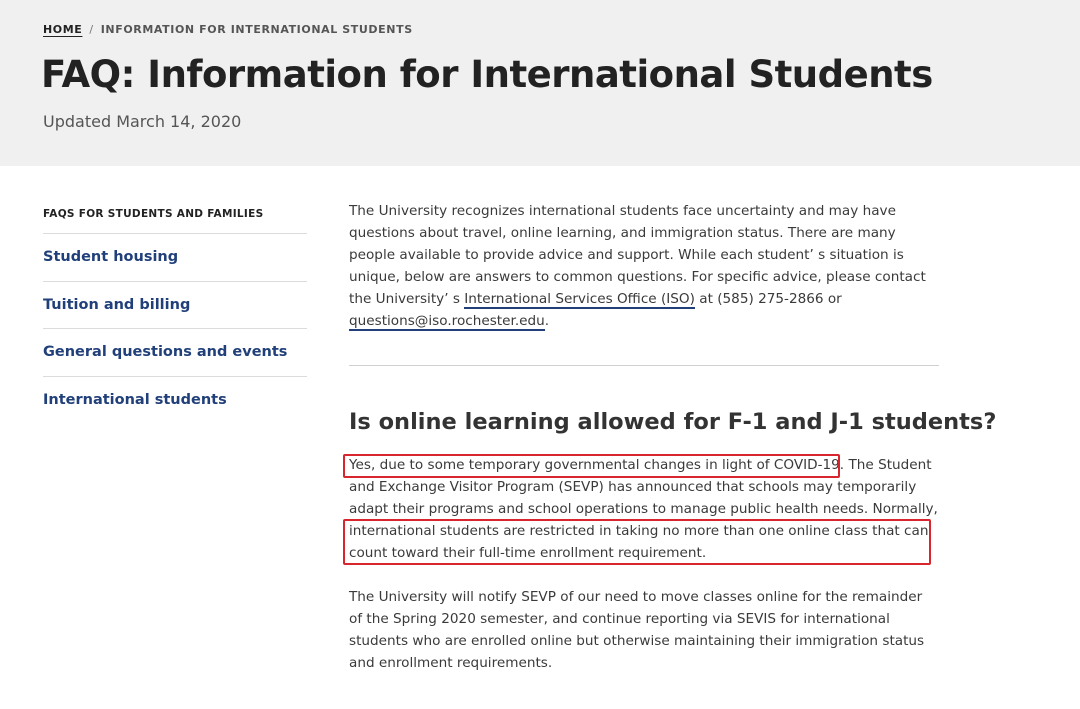  I want to click on breadcrumb-home-link: HOME, so click(62, 29).